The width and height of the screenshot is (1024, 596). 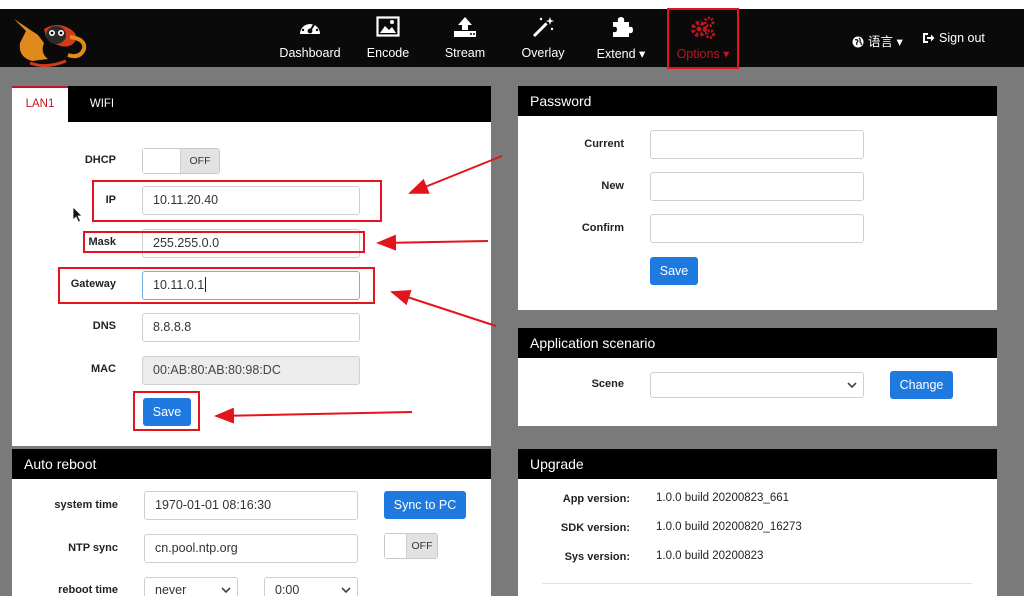 I want to click on dhcp-toggle: OFF, so click(x=181, y=161).